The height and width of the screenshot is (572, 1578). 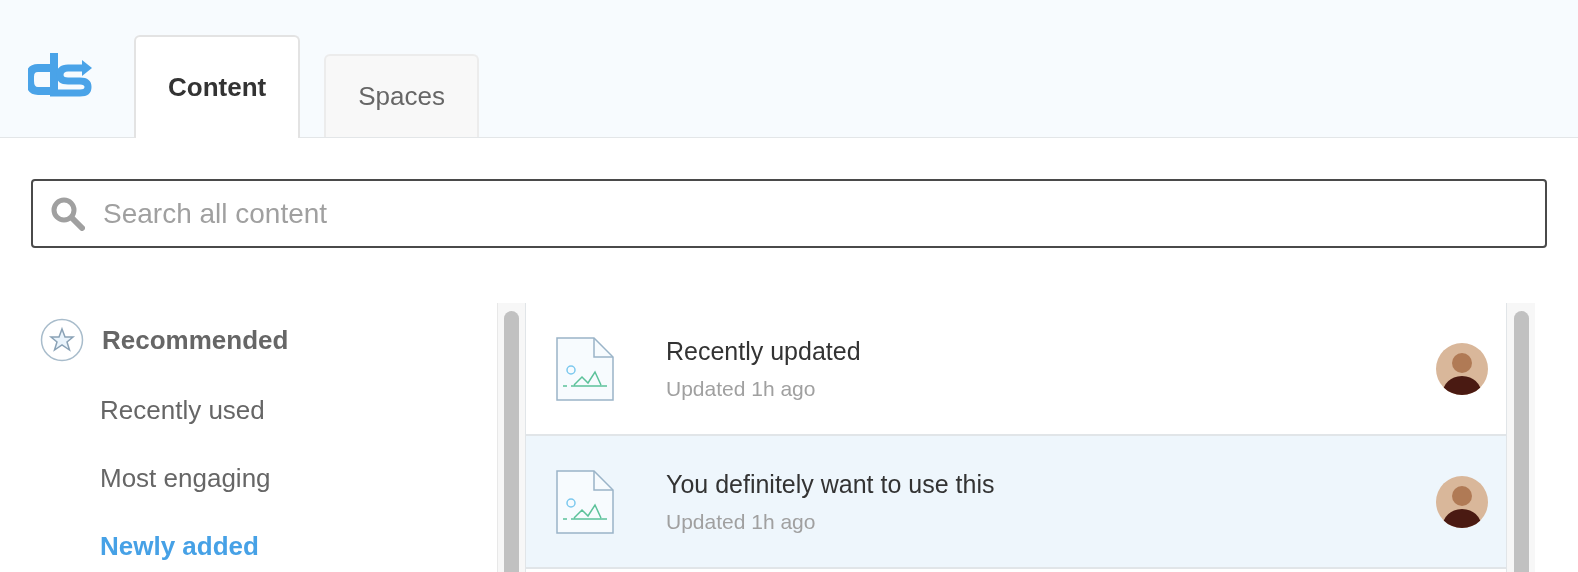 I want to click on sidebar-link: Recently used, so click(x=182, y=410).